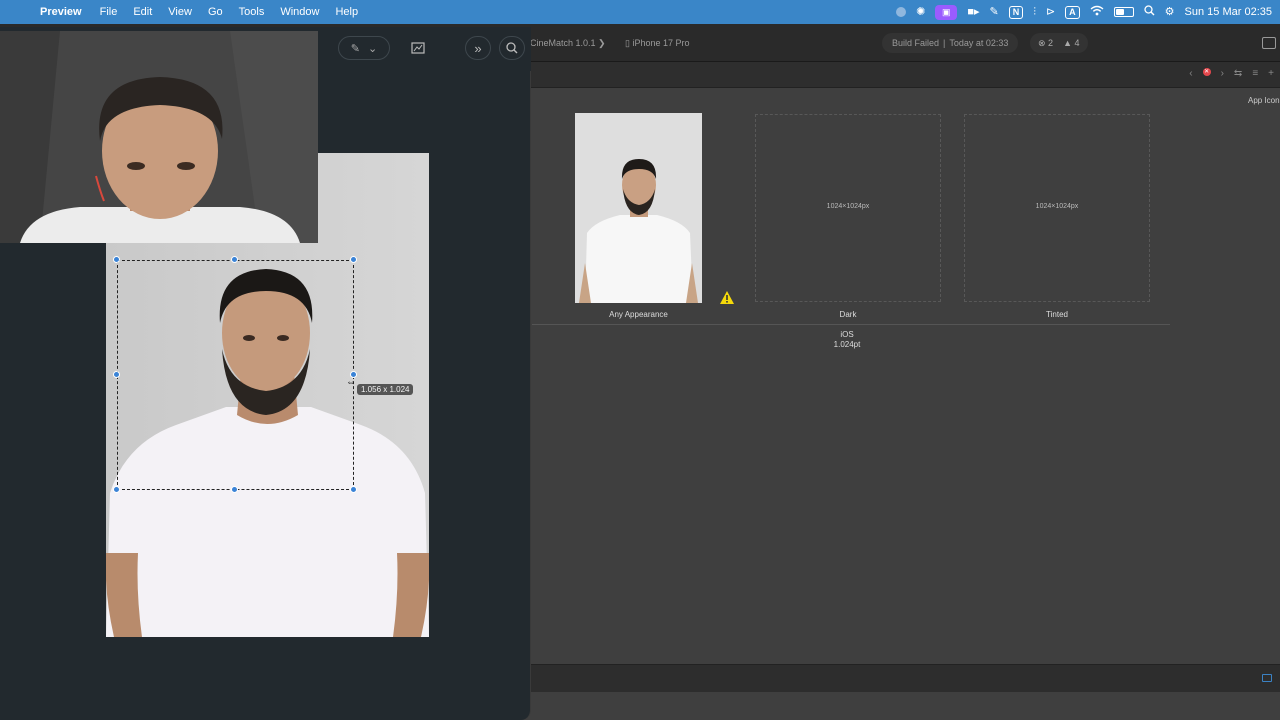 The height and width of the screenshot is (720, 1280). I want to click on selection-handle-top-left, so click(116, 259).